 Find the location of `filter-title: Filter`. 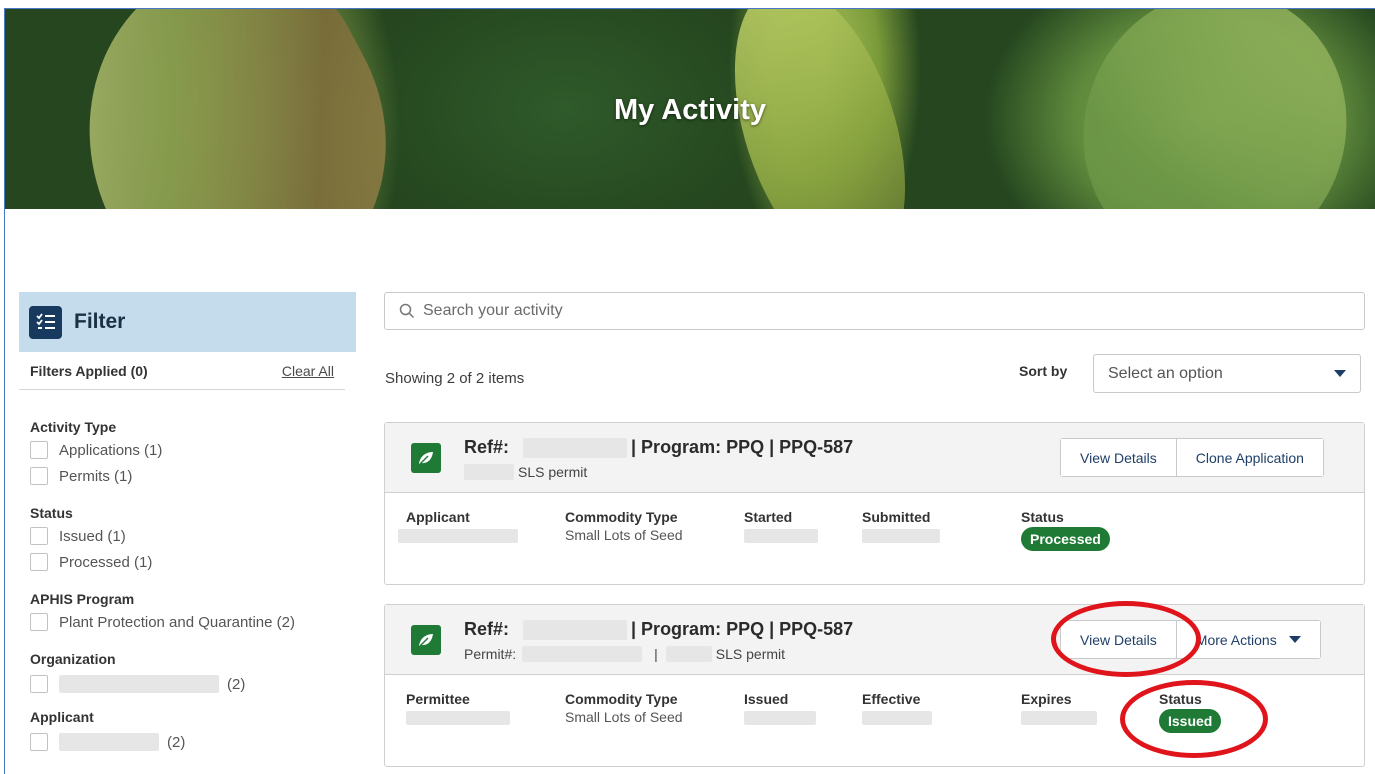

filter-title: Filter is located at coordinates (100, 321).